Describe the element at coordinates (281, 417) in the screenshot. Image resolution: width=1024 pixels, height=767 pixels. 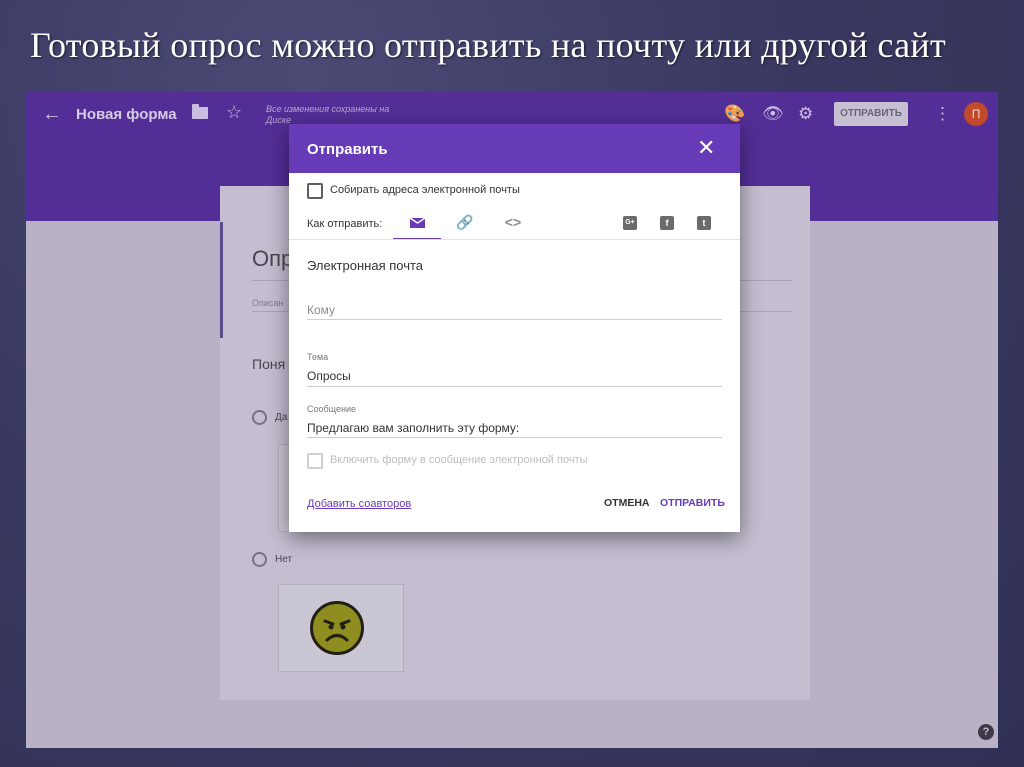
I see `option-label: Да` at that location.